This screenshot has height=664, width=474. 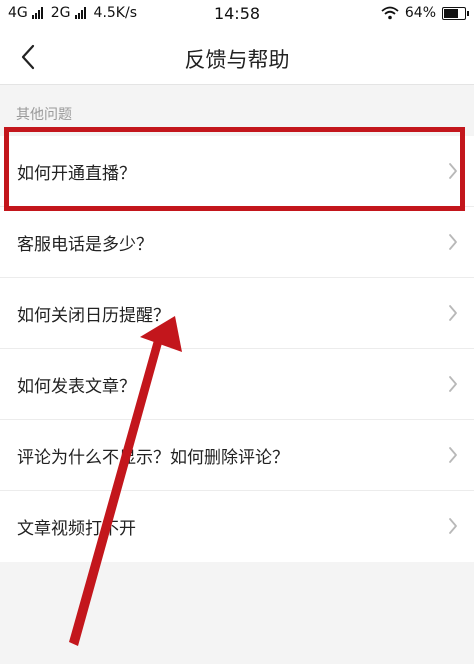 I want to click on status-right: 64%, so click(x=425, y=13).